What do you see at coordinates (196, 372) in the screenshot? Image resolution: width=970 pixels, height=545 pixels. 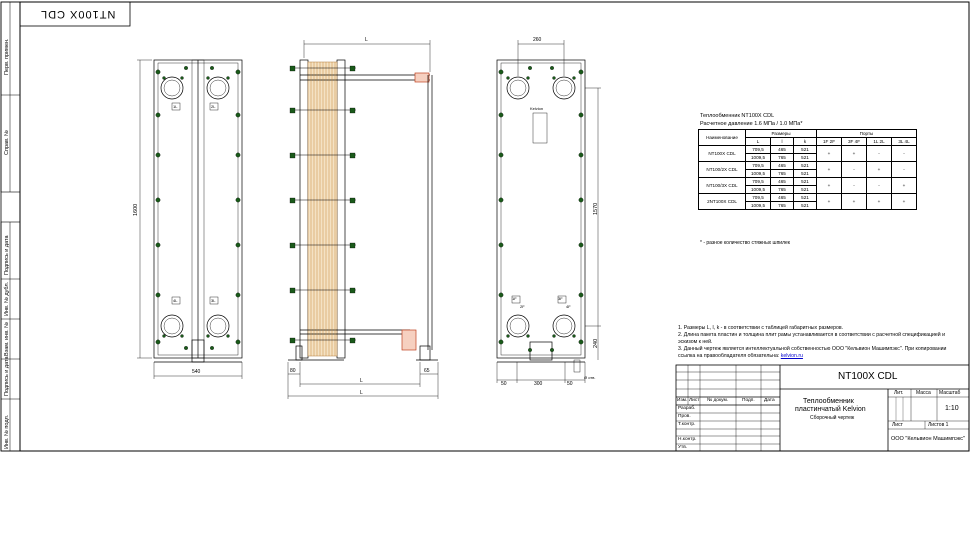 I see `front-dim-width: 540` at bounding box center [196, 372].